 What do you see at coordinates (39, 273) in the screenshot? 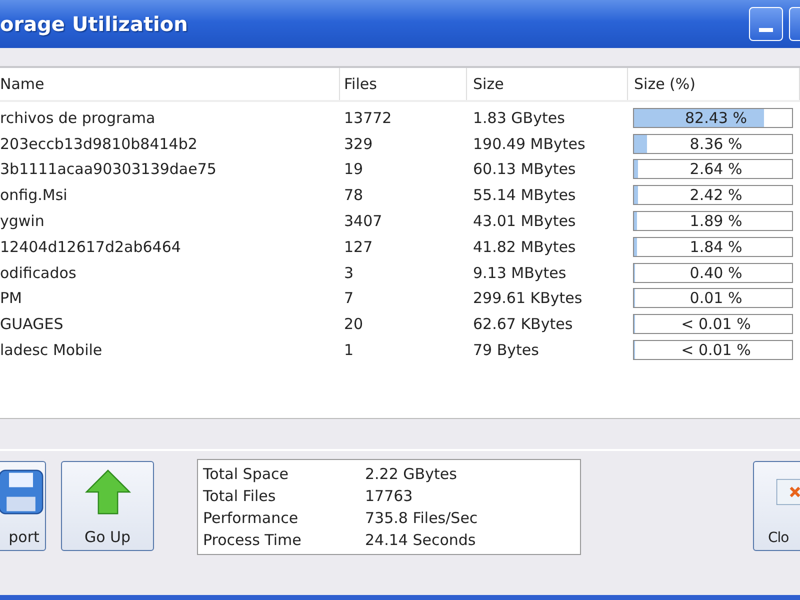
I see `table-cell-text: odificados` at bounding box center [39, 273].